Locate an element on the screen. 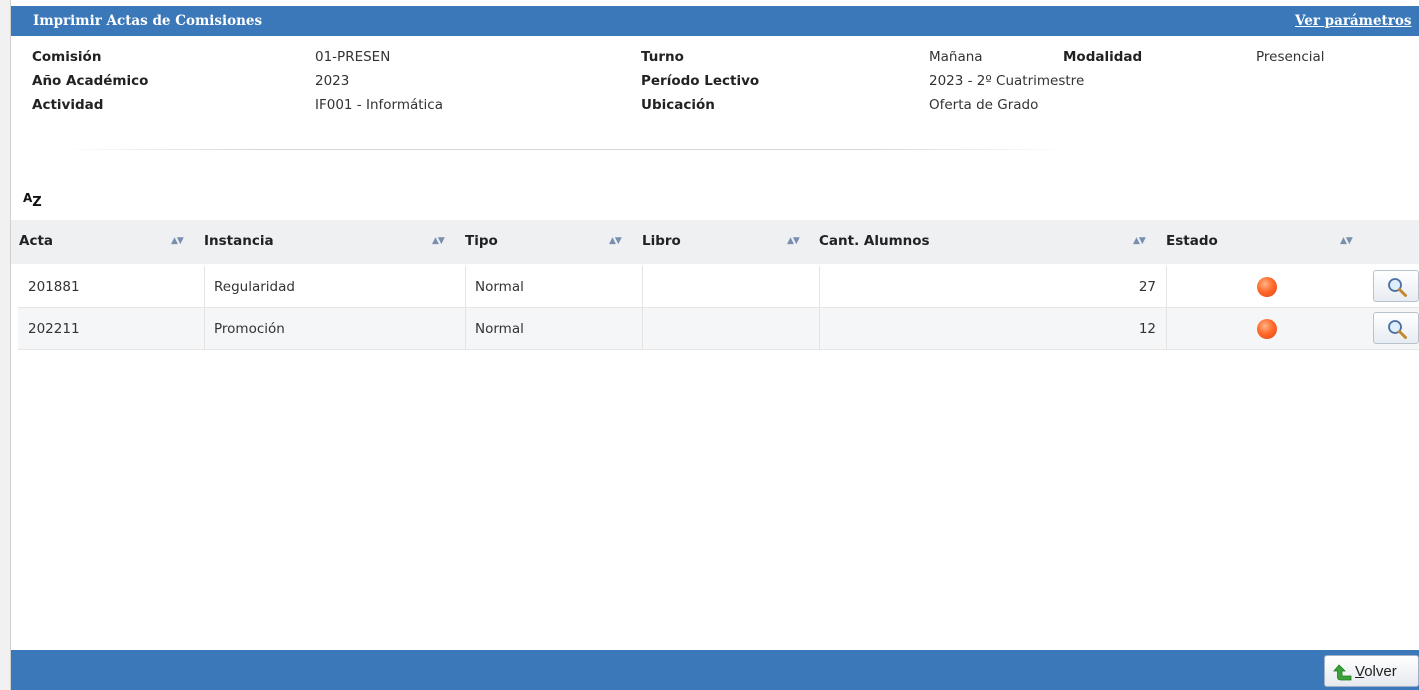 This screenshot has width=1419, height=690. sort-az-letter-a: A is located at coordinates (28, 198).